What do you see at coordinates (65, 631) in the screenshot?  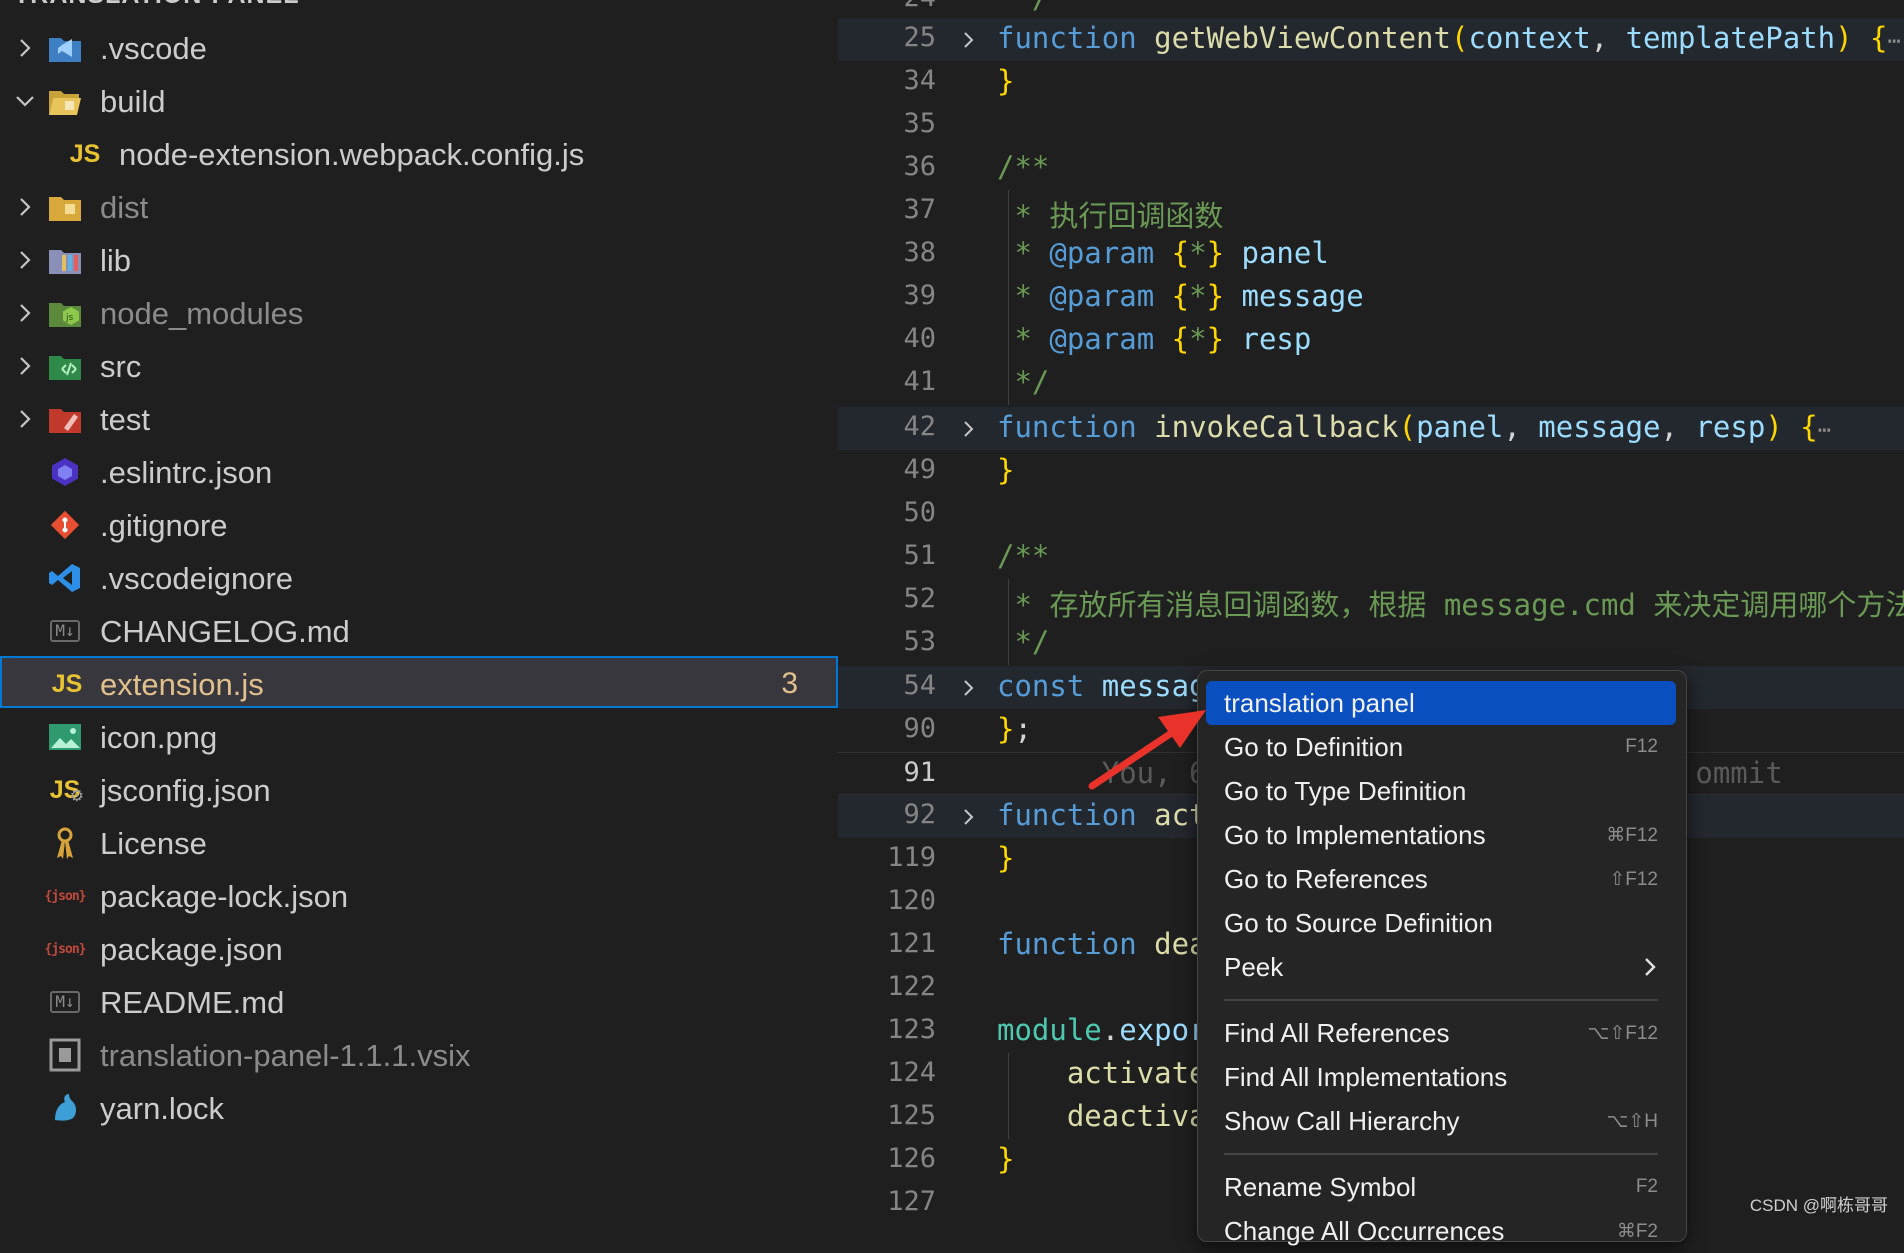 I see `markdown-icon: M↓` at bounding box center [65, 631].